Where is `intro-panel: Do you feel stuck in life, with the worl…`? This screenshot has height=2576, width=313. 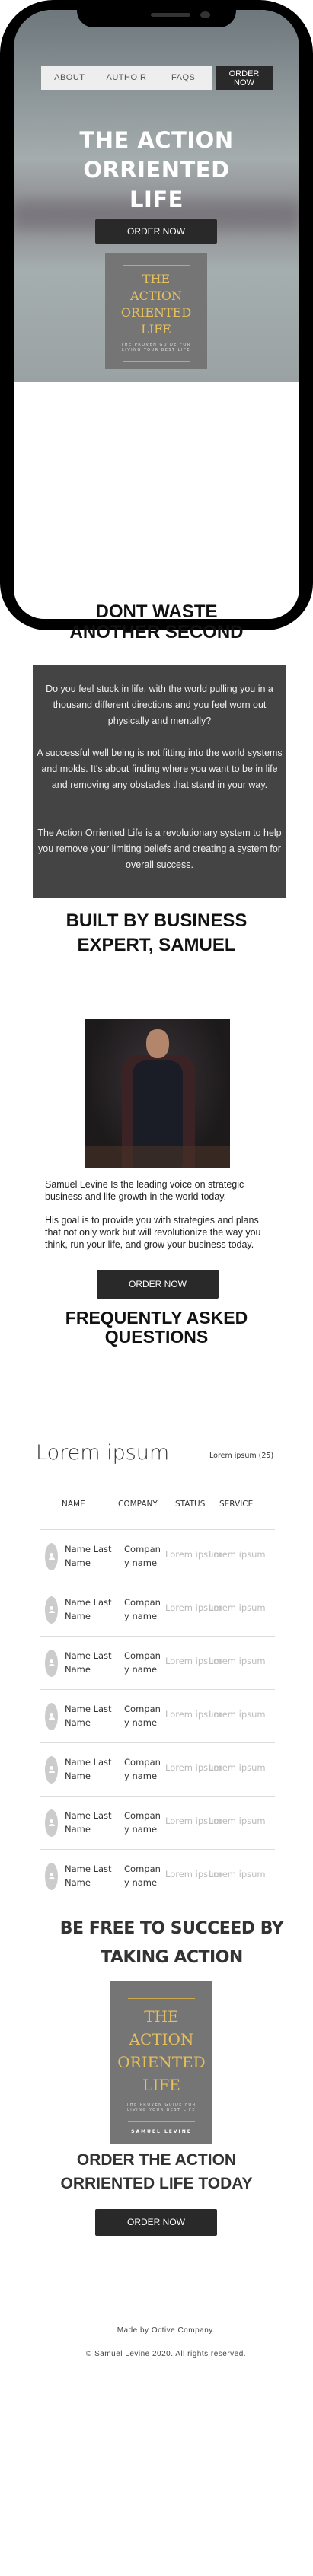
intro-panel: Do you feel stuck in life, with the worl… is located at coordinates (159, 781).